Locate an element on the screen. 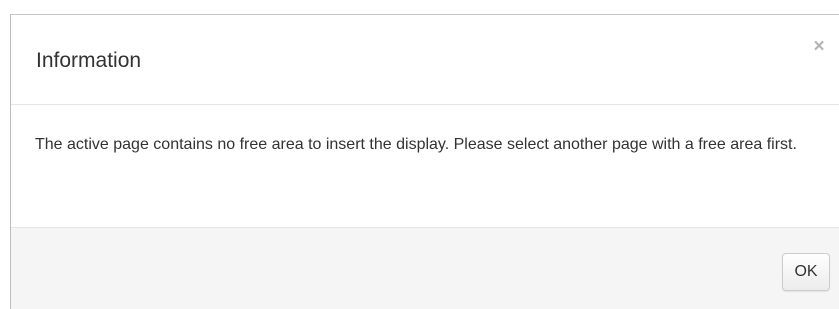  close-button: × is located at coordinates (819, 47).